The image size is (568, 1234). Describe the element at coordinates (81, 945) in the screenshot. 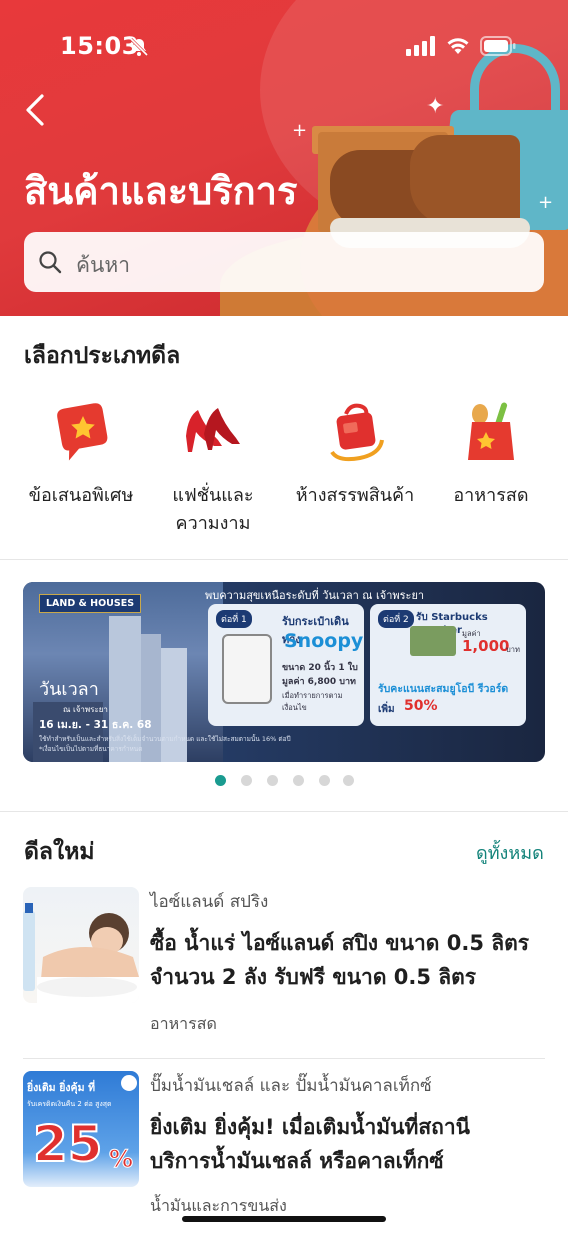

I see `deal-thumbnail` at that location.